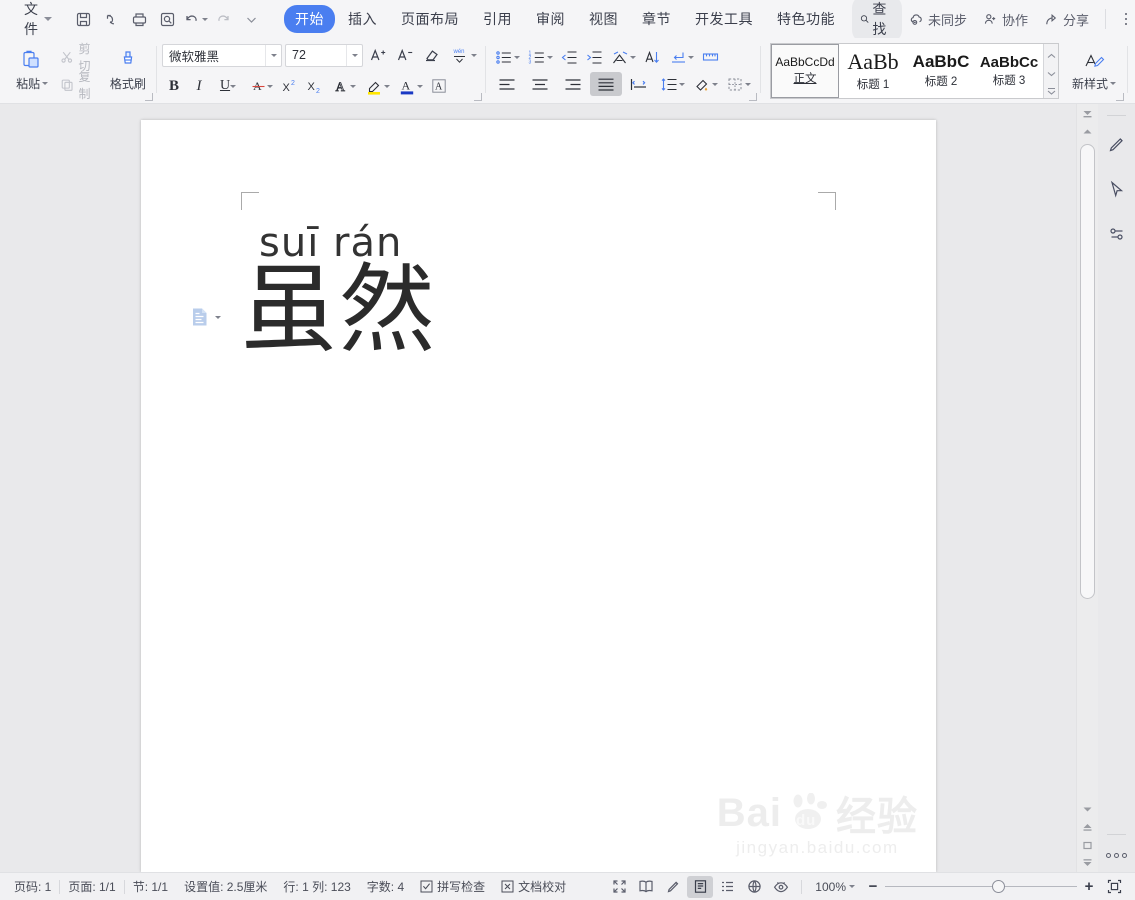 The image size is (1135, 900). What do you see at coordinates (199, 86) in the screenshot?
I see `italic-button: I` at bounding box center [199, 86].